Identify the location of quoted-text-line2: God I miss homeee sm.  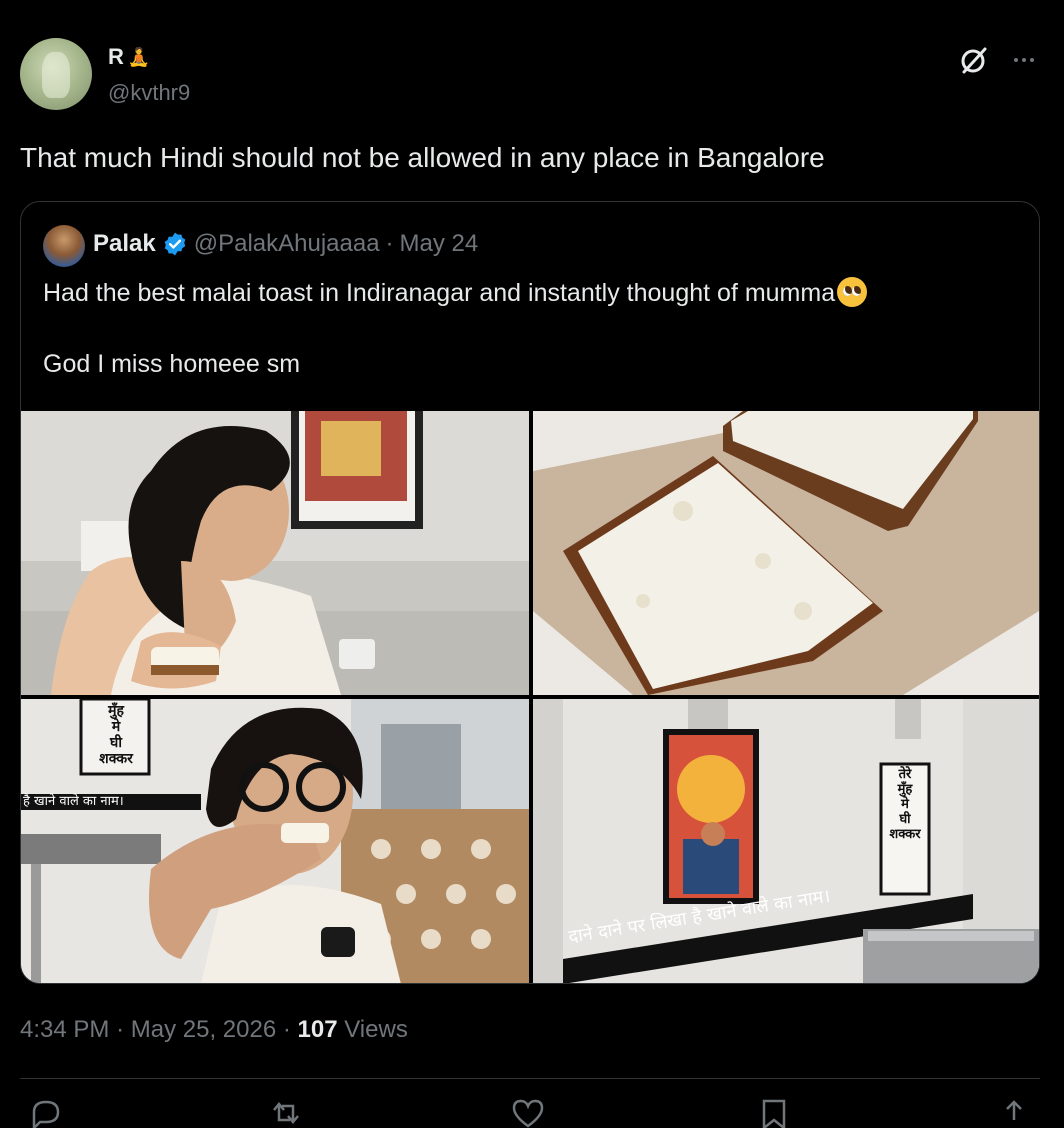
(172, 364).